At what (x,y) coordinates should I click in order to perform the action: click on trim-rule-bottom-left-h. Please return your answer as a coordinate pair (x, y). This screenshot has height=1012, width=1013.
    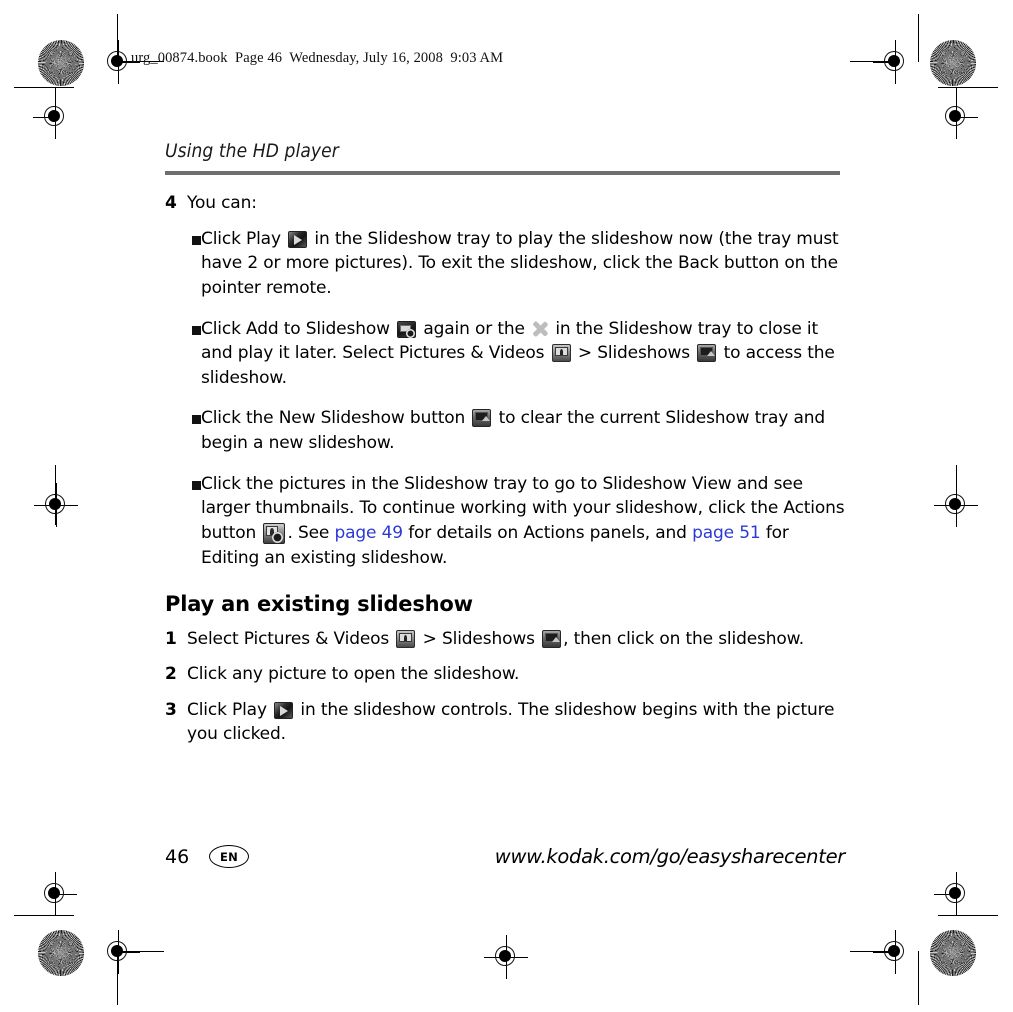
    Looking at the image, I should click on (141, 952).